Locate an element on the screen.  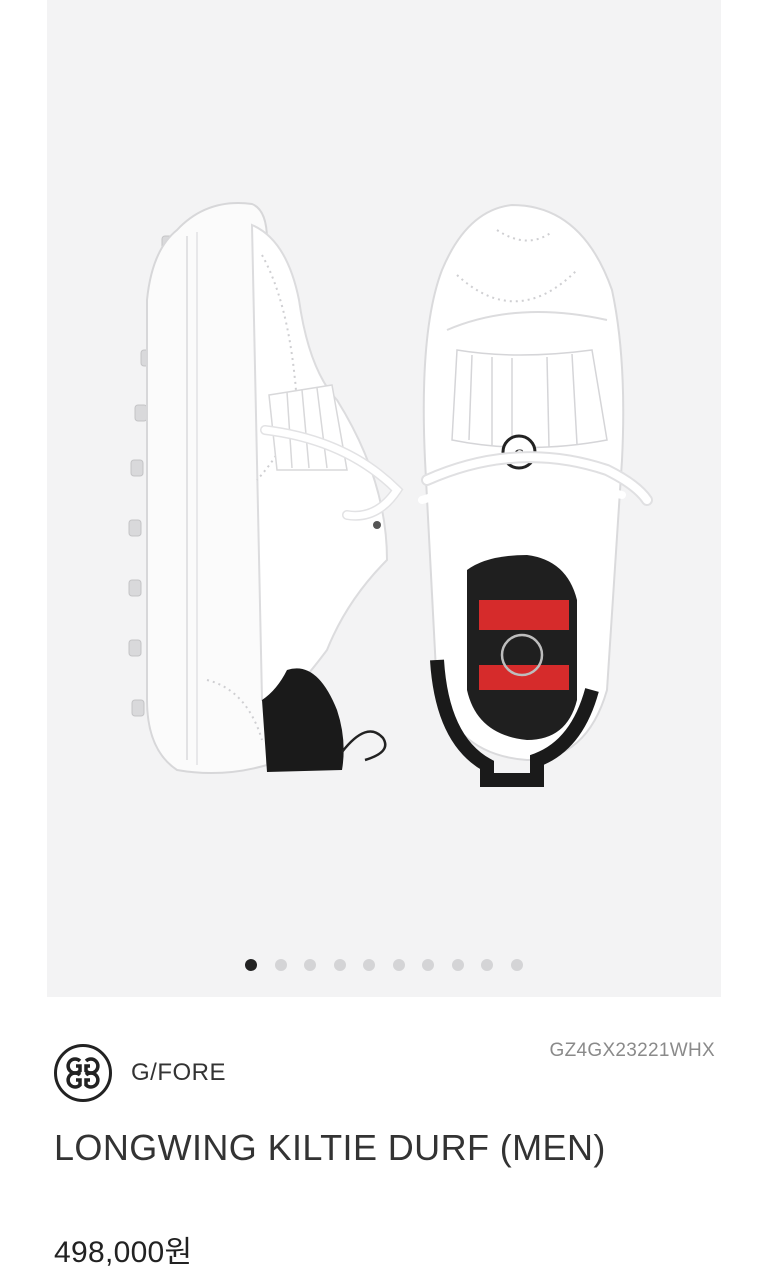
shoe-top-view: G is located at coordinates (535, 495).